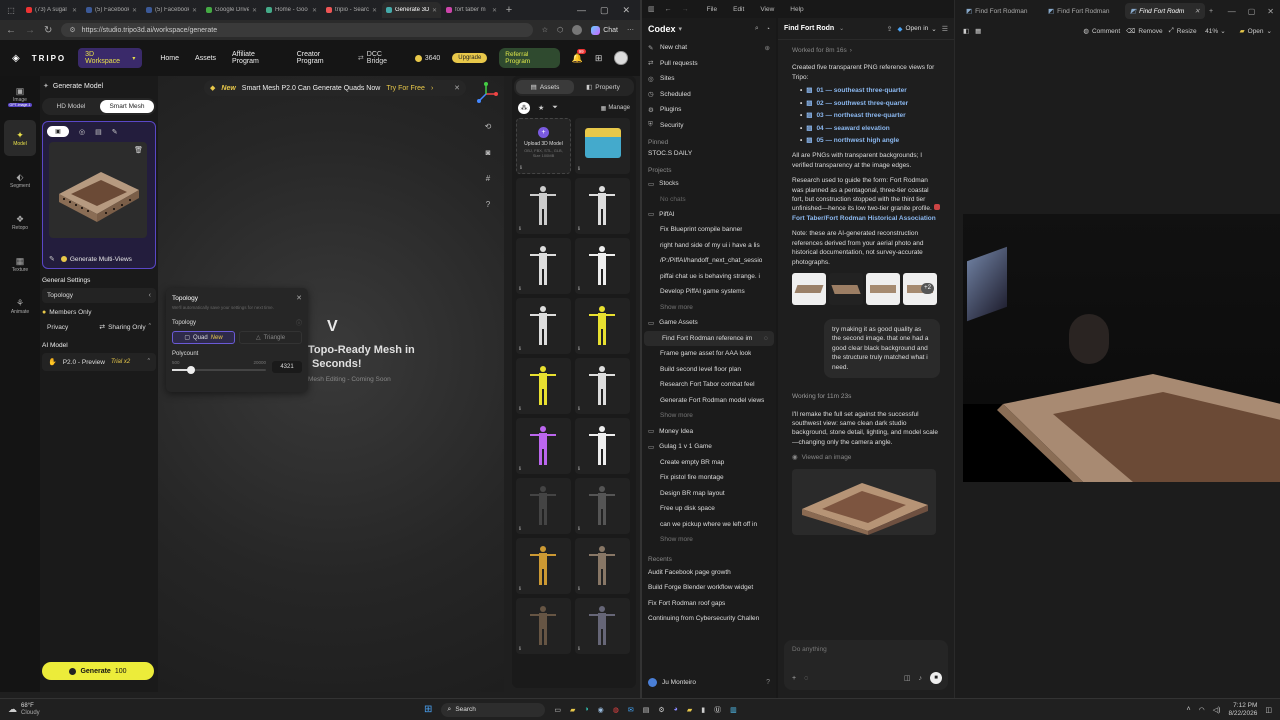 The height and width of the screenshot is (720, 1280). Describe the element at coordinates (890, 29) in the screenshot. I see `share-icon: ⇪` at that location.